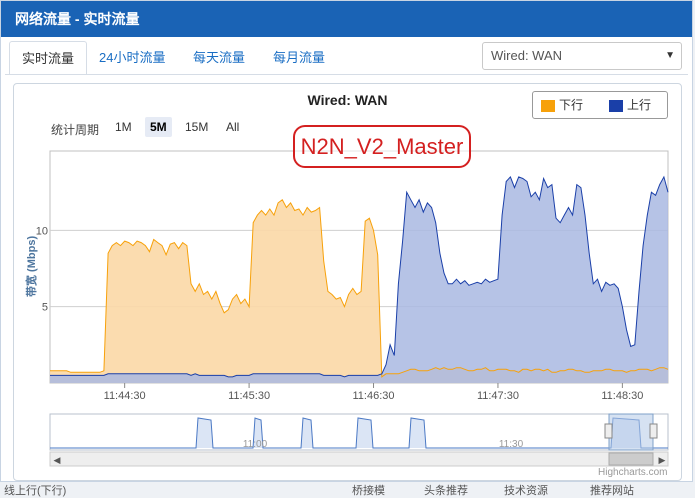 The image size is (695, 498). I want to click on navigator-handle-right, so click(653, 431).